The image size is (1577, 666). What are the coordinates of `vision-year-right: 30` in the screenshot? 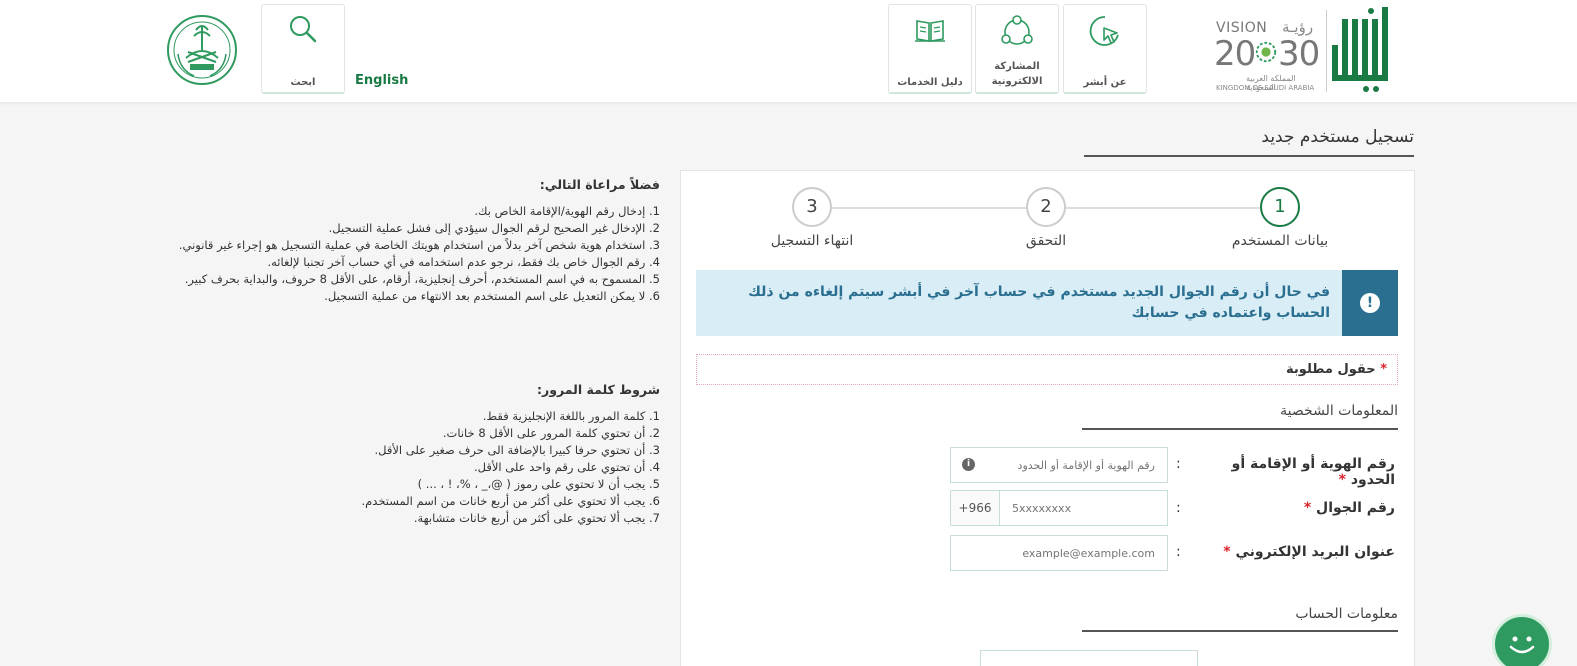 It's located at (1299, 54).